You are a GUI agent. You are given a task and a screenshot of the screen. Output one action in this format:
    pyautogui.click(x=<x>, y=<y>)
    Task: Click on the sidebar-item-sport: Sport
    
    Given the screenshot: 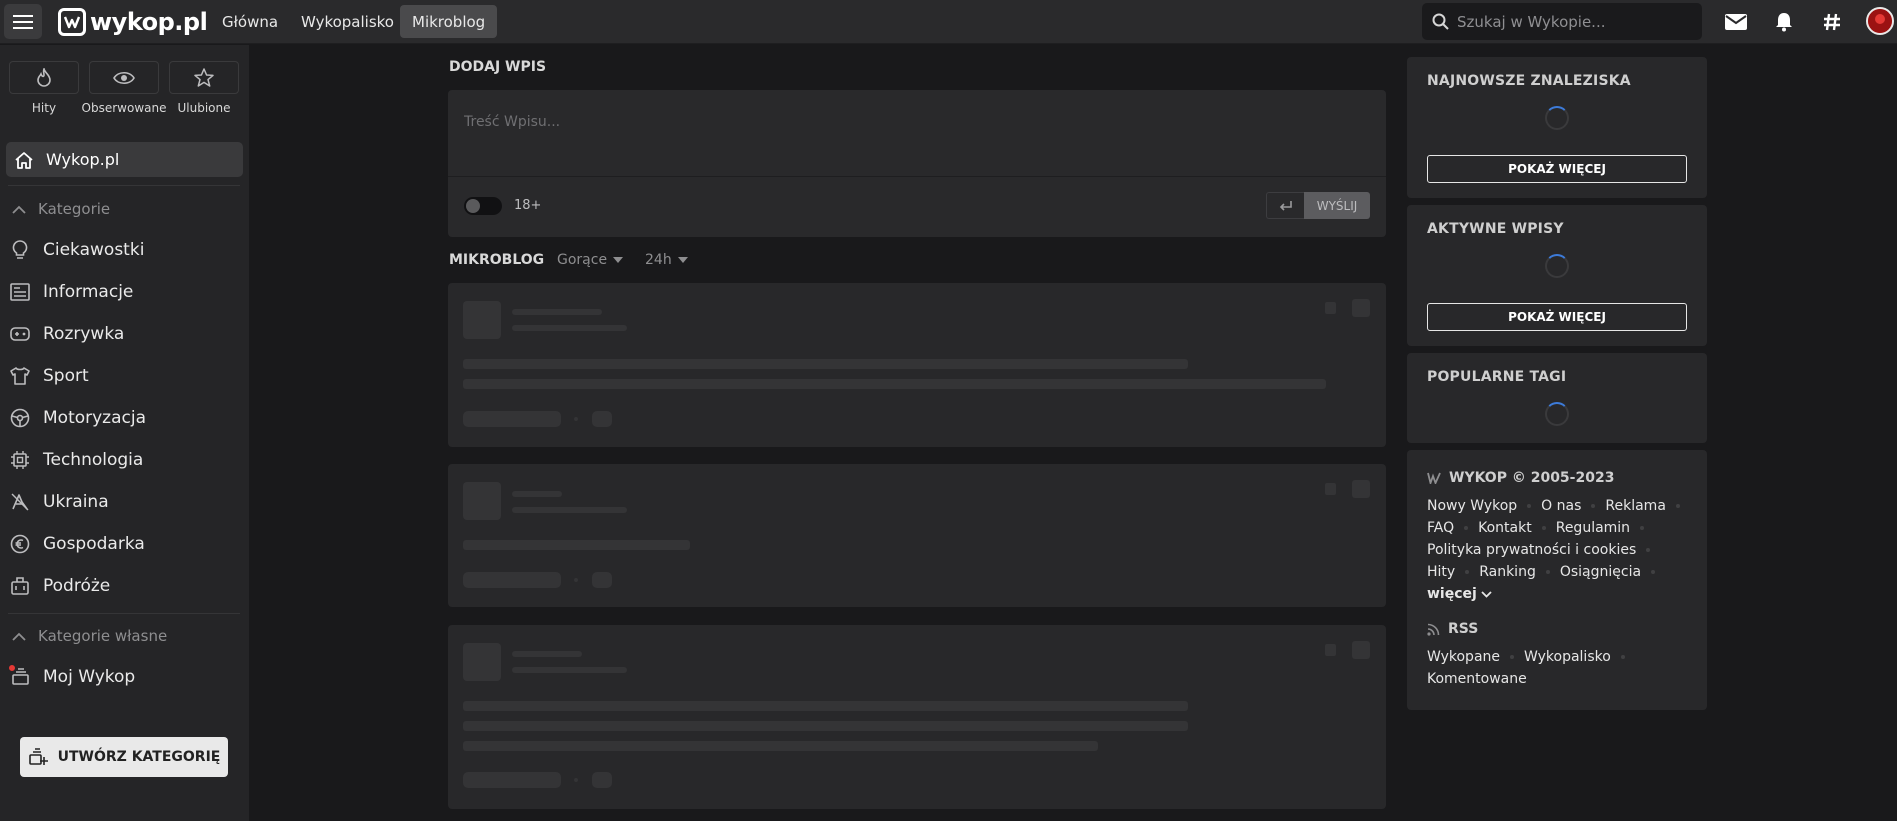 What is the action you would take?
    pyautogui.click(x=49, y=376)
    